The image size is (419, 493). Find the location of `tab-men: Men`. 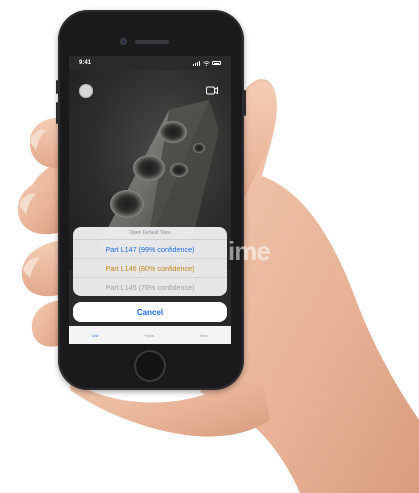

tab-men: Men is located at coordinates (204, 335).